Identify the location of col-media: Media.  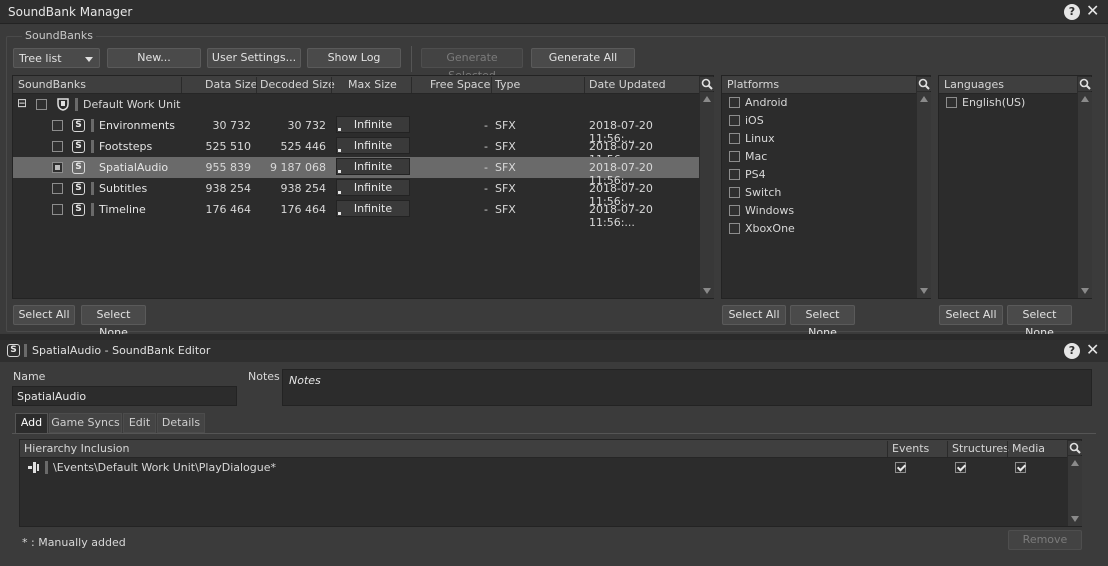
(1028, 448).